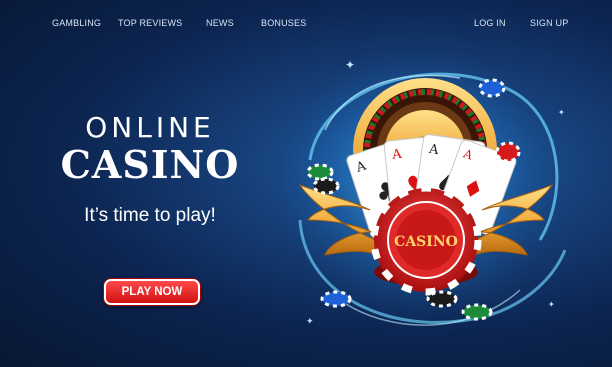 Image resolution: width=612 pixels, height=367 pixels. What do you see at coordinates (490, 23) in the screenshot?
I see `nav-link-log-in: LOG IN` at bounding box center [490, 23].